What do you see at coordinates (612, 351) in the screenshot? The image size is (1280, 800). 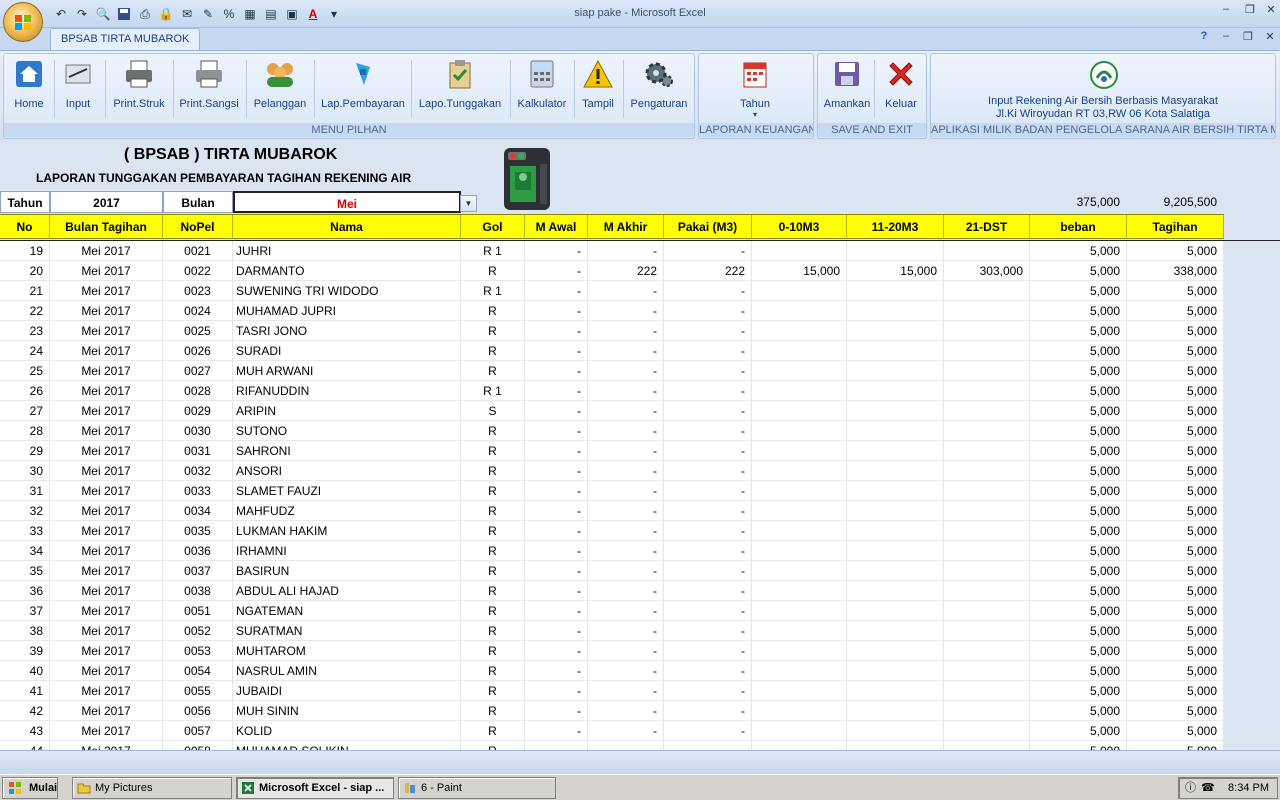 I see `table-row: 24 Mei 2017 0026 SURADI R - - -5,000 5,000` at bounding box center [612, 351].